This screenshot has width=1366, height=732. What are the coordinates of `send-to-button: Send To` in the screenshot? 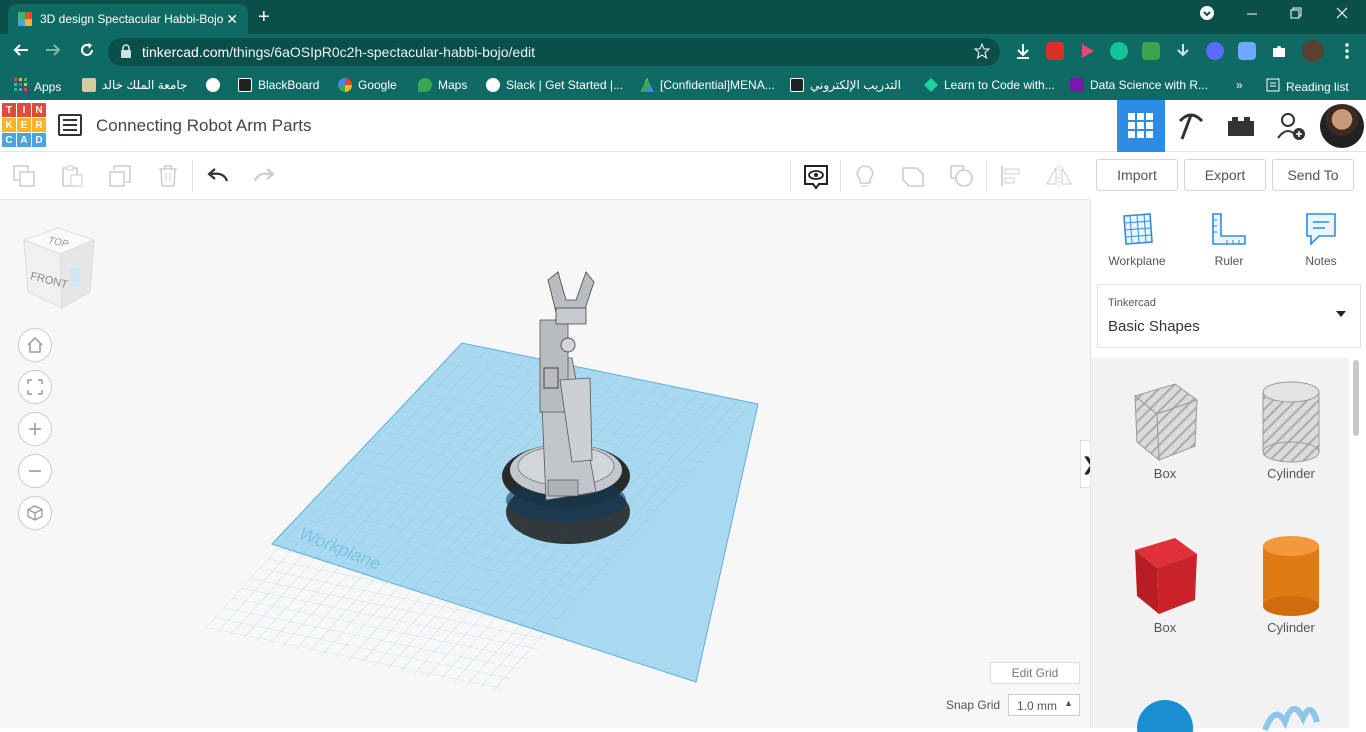 It's located at (1313, 175).